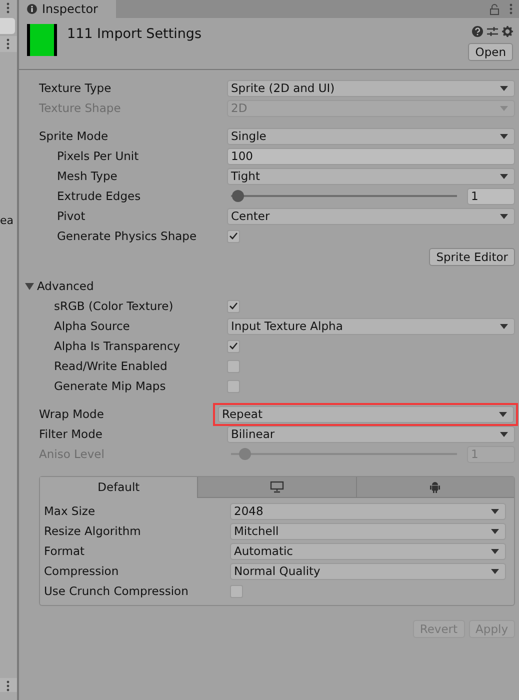 This screenshot has height=700, width=519. Describe the element at coordinates (368, 531) in the screenshot. I see `dropdown: Mitchell` at that location.